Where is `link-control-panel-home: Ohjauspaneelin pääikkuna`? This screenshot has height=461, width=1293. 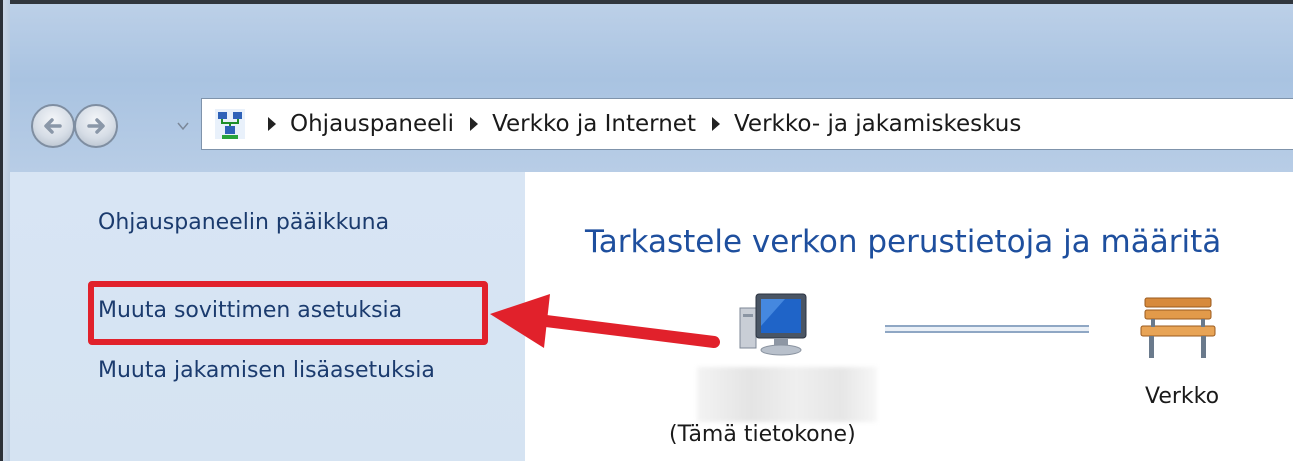 link-control-panel-home: Ohjauspaneelin pääikkuna is located at coordinates (243, 222).